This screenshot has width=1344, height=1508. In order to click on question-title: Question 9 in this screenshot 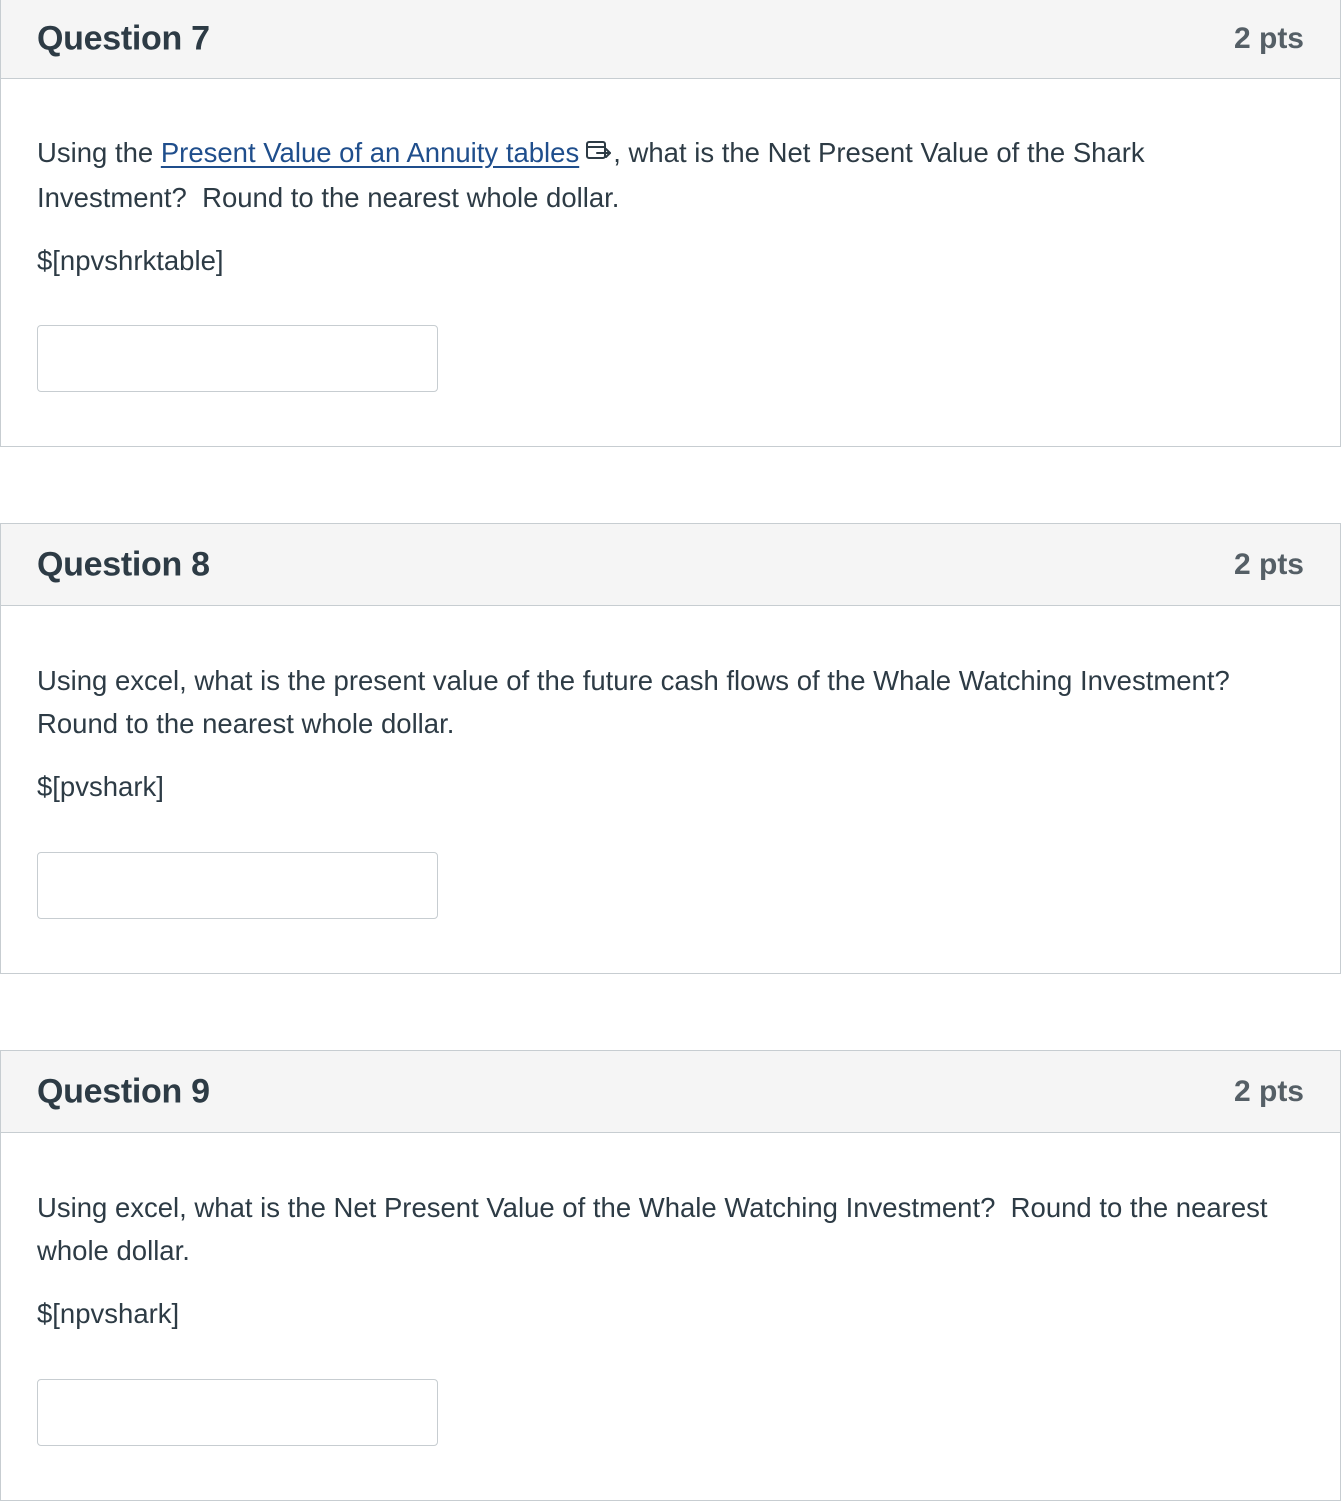, I will do `click(123, 1091)`.